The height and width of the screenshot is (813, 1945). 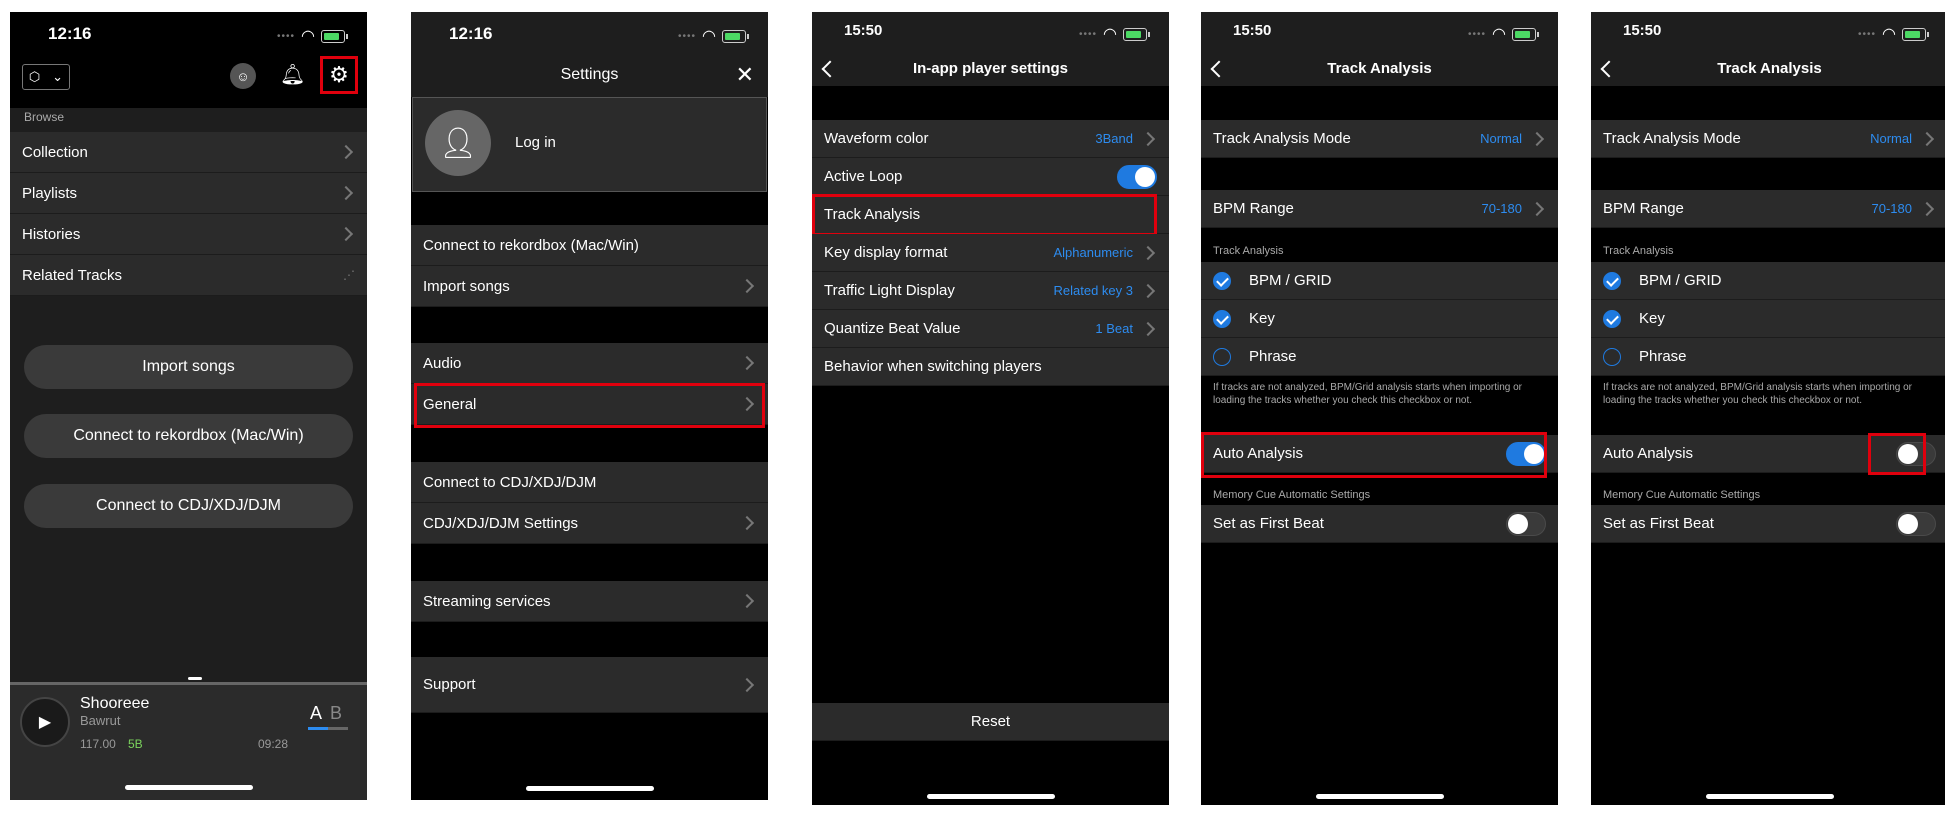 What do you see at coordinates (1114, 328) in the screenshot?
I see `setting-value: 1 Beat` at bounding box center [1114, 328].